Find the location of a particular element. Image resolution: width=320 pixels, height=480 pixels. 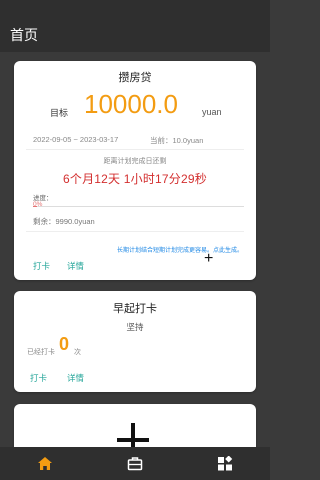

bottom-nav is located at coordinates (135, 463).